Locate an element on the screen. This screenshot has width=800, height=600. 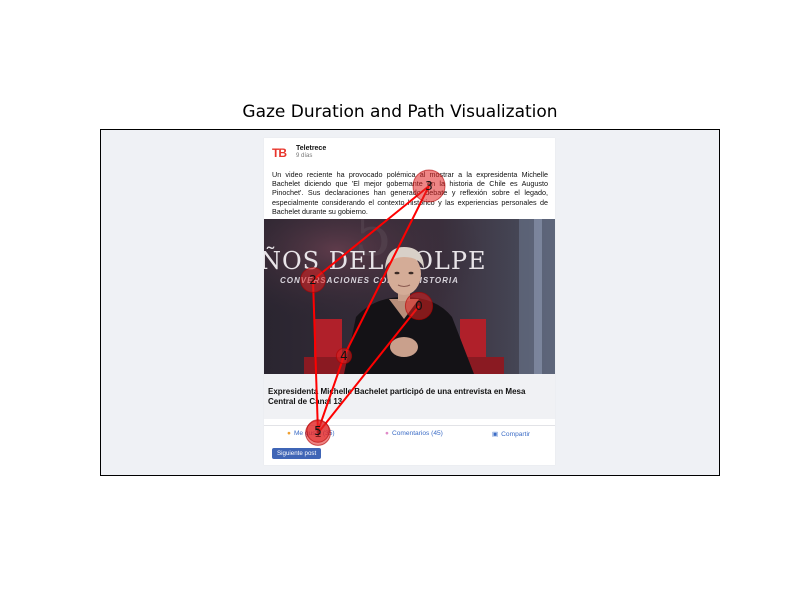
gaze-overlay: 012345 is located at coordinates (373, 307).